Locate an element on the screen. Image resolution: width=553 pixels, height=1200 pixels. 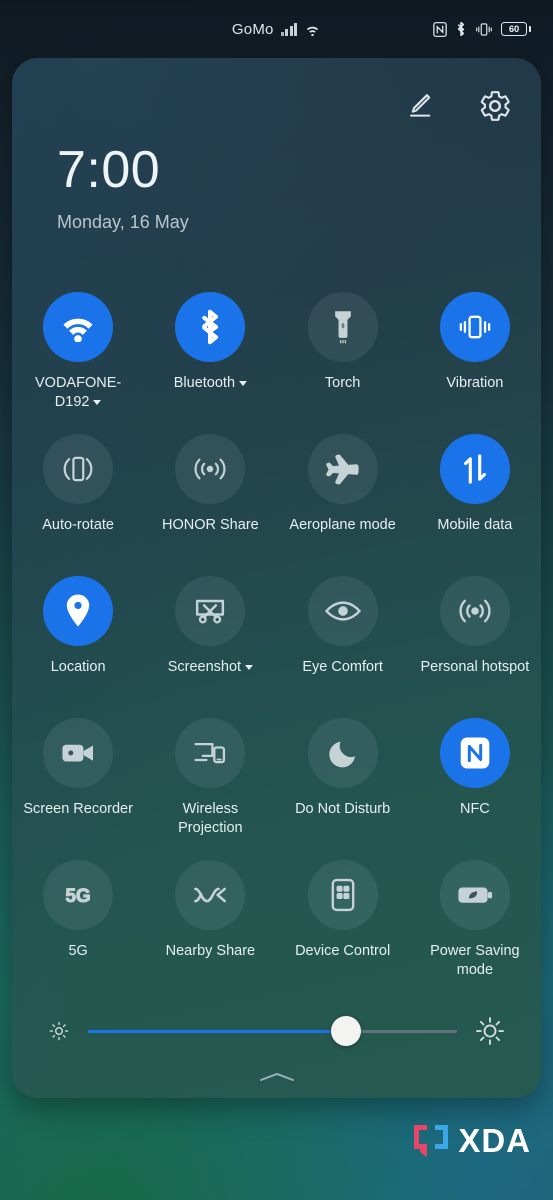
quick-tile-wifi: VODAFONE-D192 is located at coordinates (78, 363).